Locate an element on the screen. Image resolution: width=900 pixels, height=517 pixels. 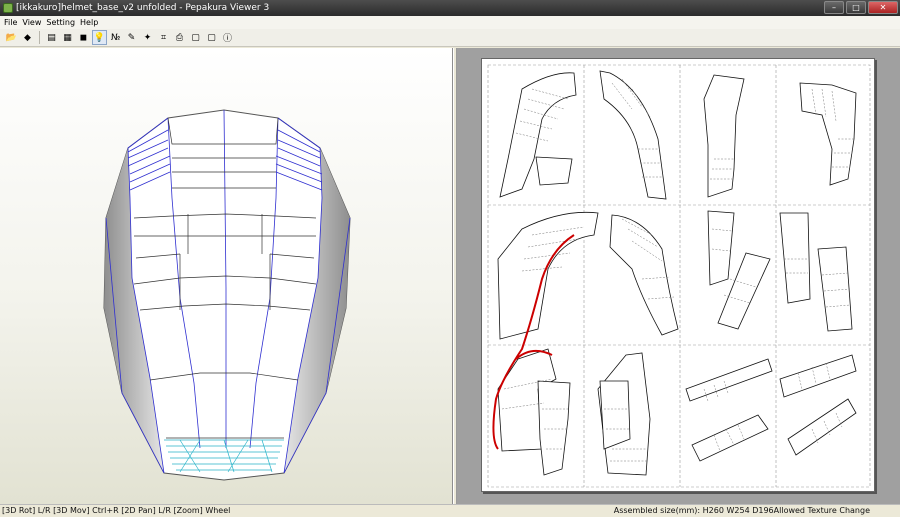
flap-icon: ⌗ is located at coordinates (163, 37).